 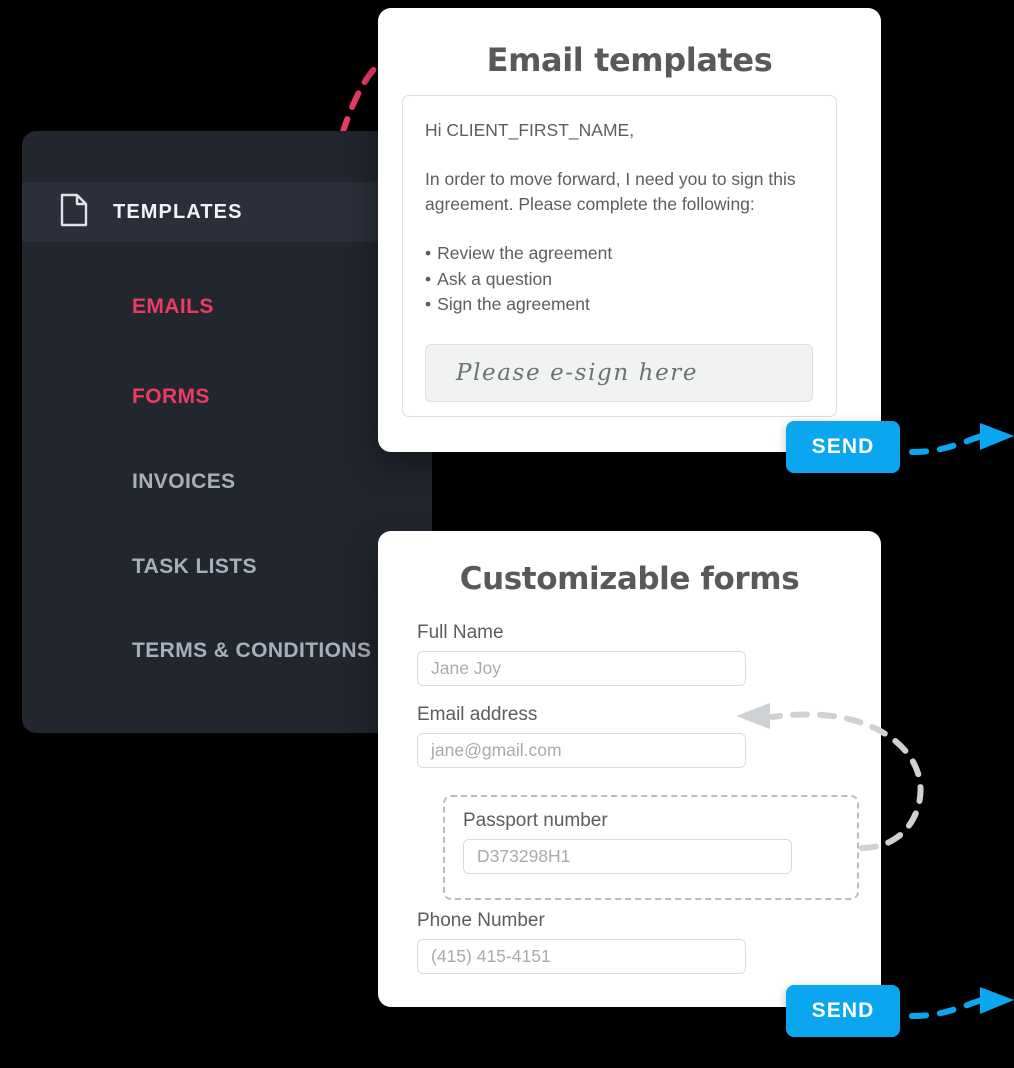 I want to click on field-label-email-address: Email address, so click(x=477, y=714).